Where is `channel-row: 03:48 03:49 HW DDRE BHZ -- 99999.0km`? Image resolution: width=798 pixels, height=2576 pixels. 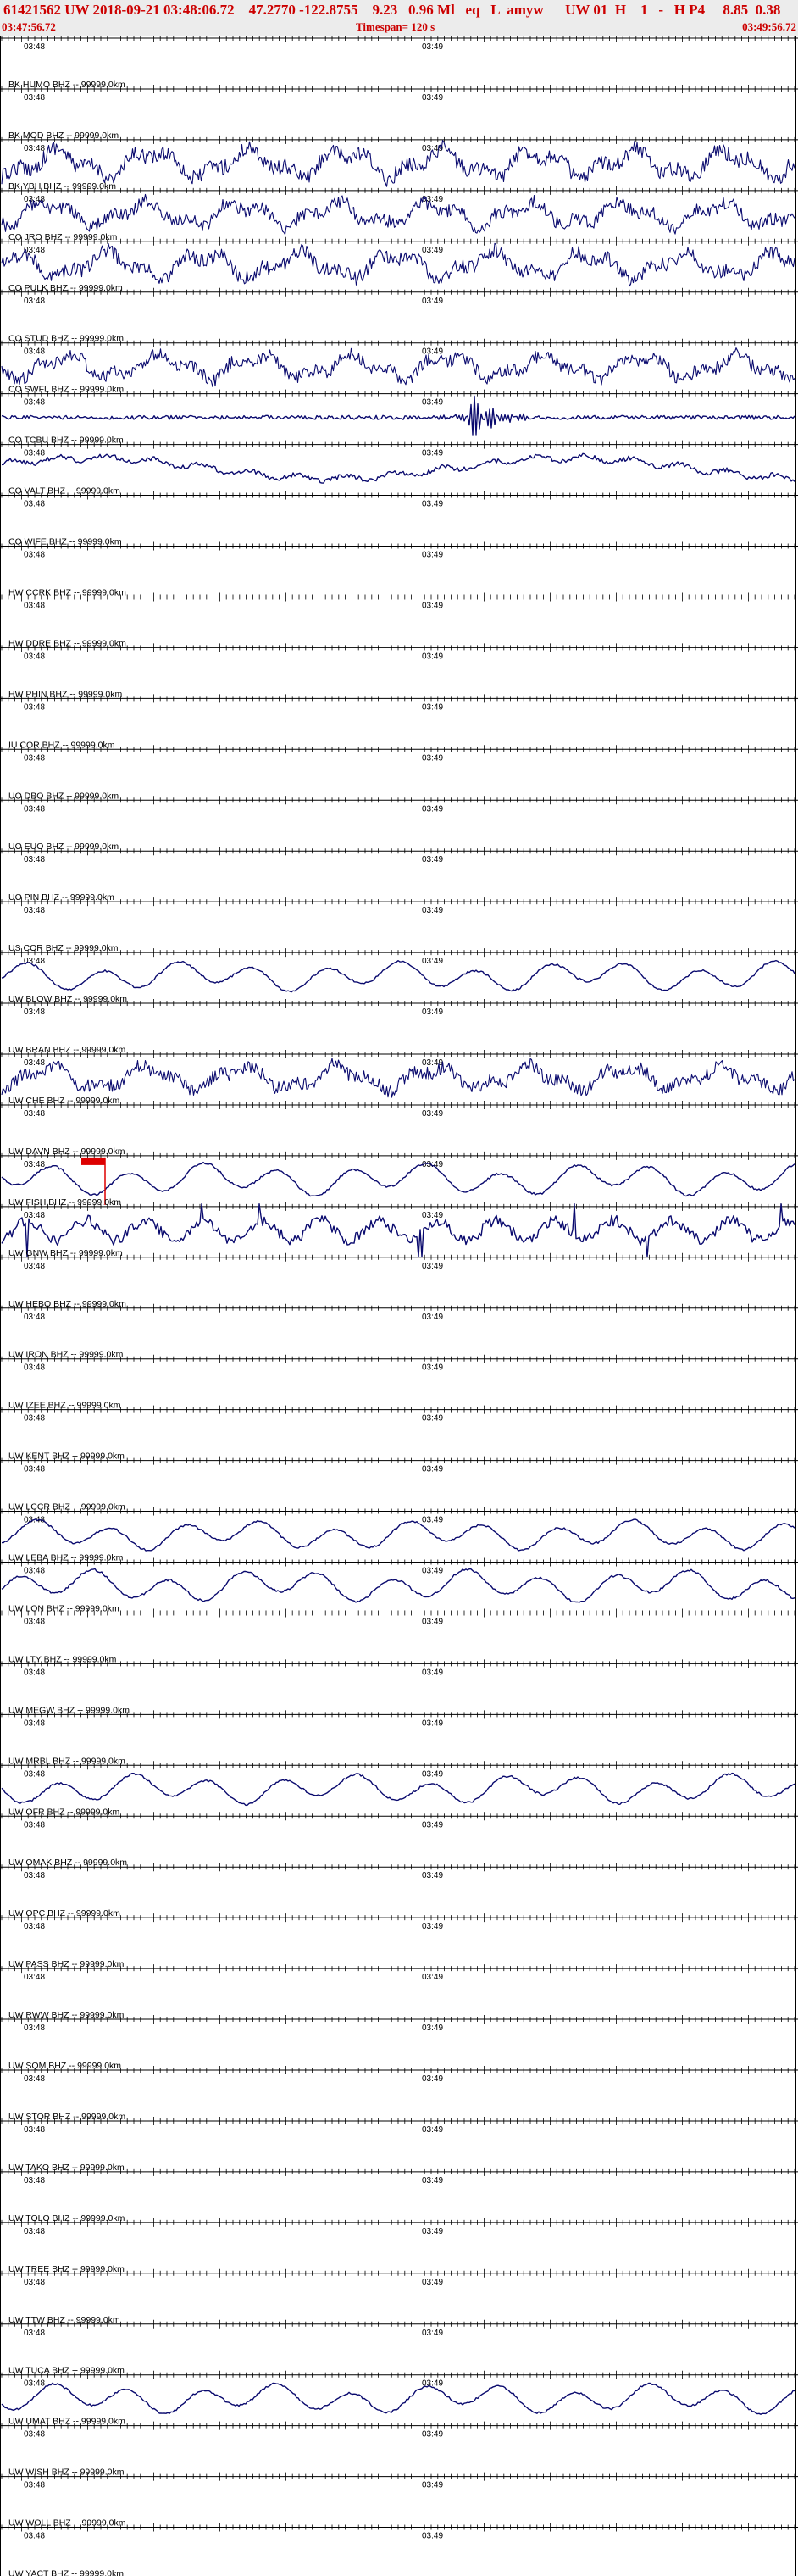 channel-row: 03:48 03:49 HW DDRE BHZ -- 99999.0km is located at coordinates (399, 620).